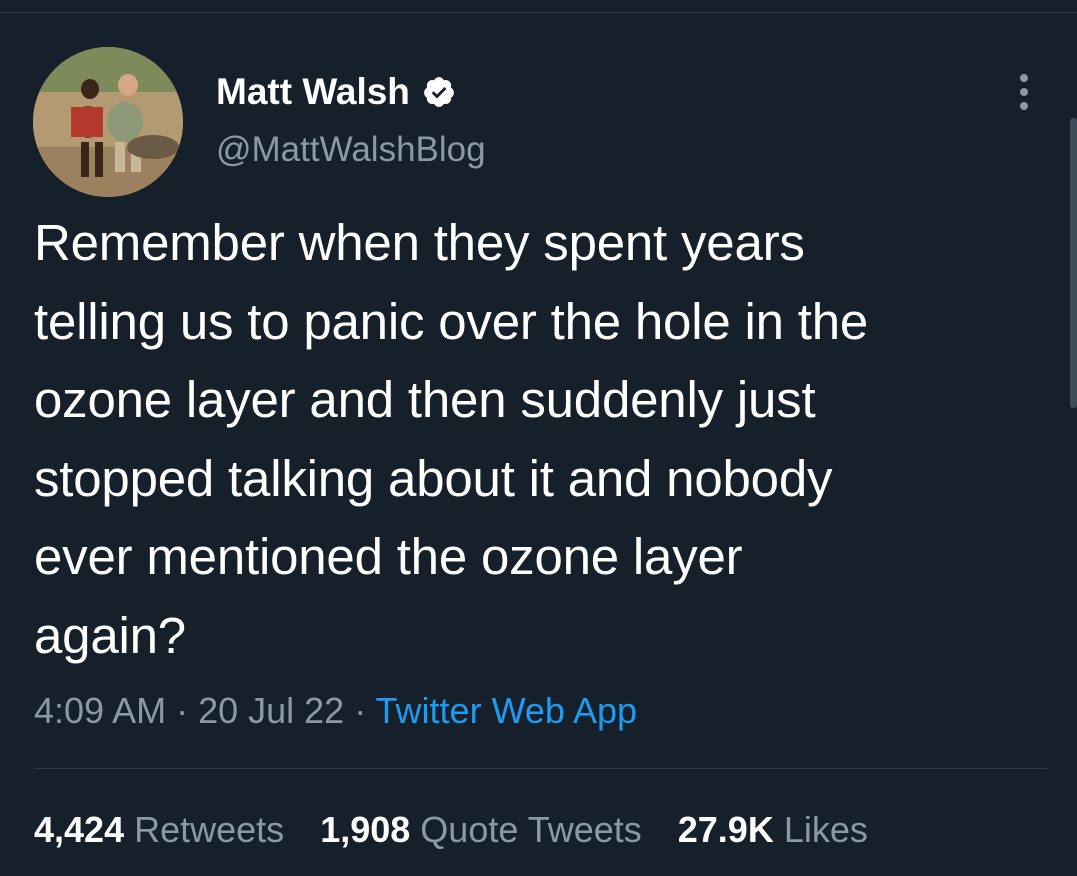 The width and height of the screenshot is (1077, 876). I want to click on more-options-icon, so click(1024, 92).